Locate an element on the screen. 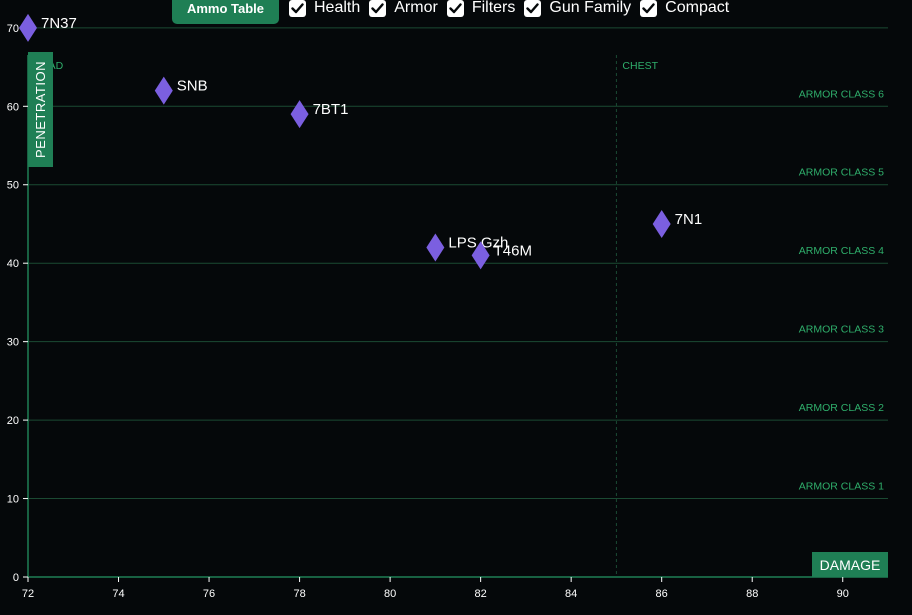  x-tick-label: 88 is located at coordinates (752, 594).